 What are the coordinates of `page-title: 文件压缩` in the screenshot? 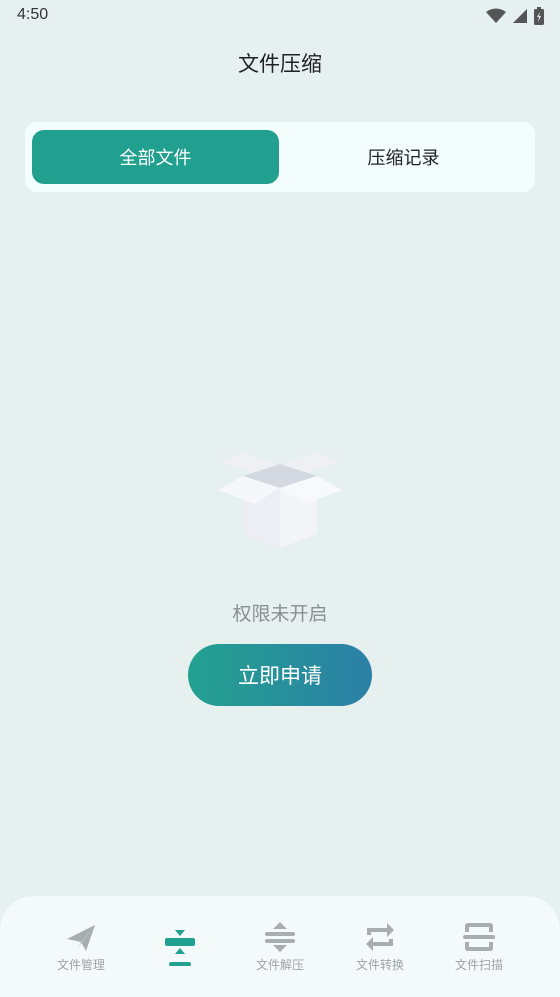 It's located at (280, 64).